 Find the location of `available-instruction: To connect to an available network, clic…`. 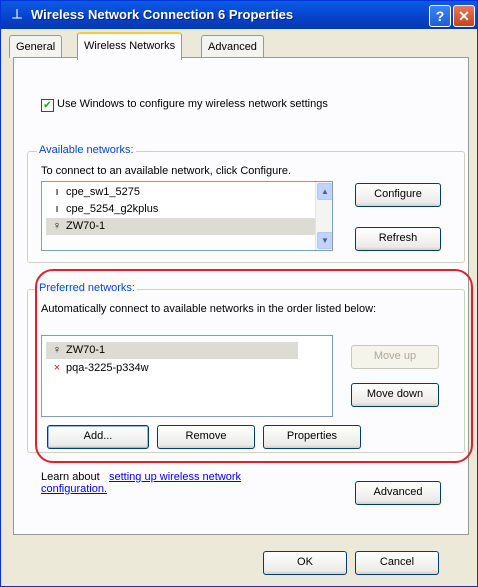

available-instruction: To connect to an available network, clic… is located at coordinates (166, 171).